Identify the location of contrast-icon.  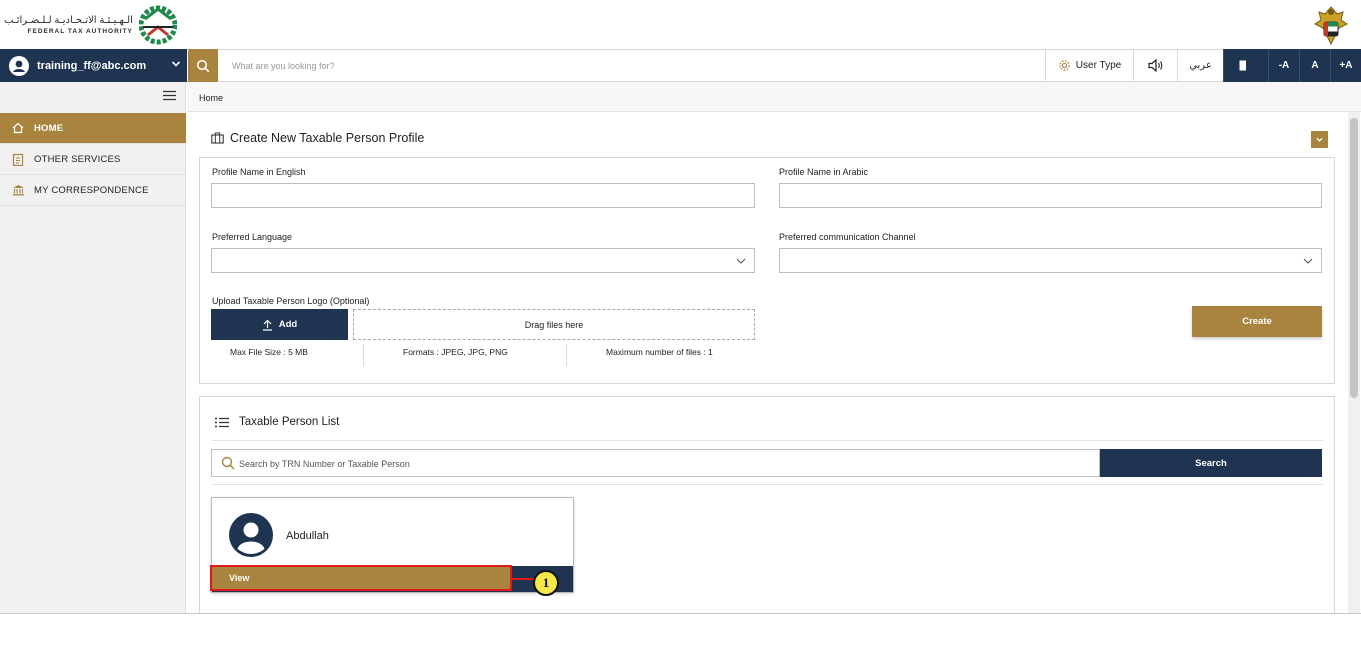
(1246, 65).